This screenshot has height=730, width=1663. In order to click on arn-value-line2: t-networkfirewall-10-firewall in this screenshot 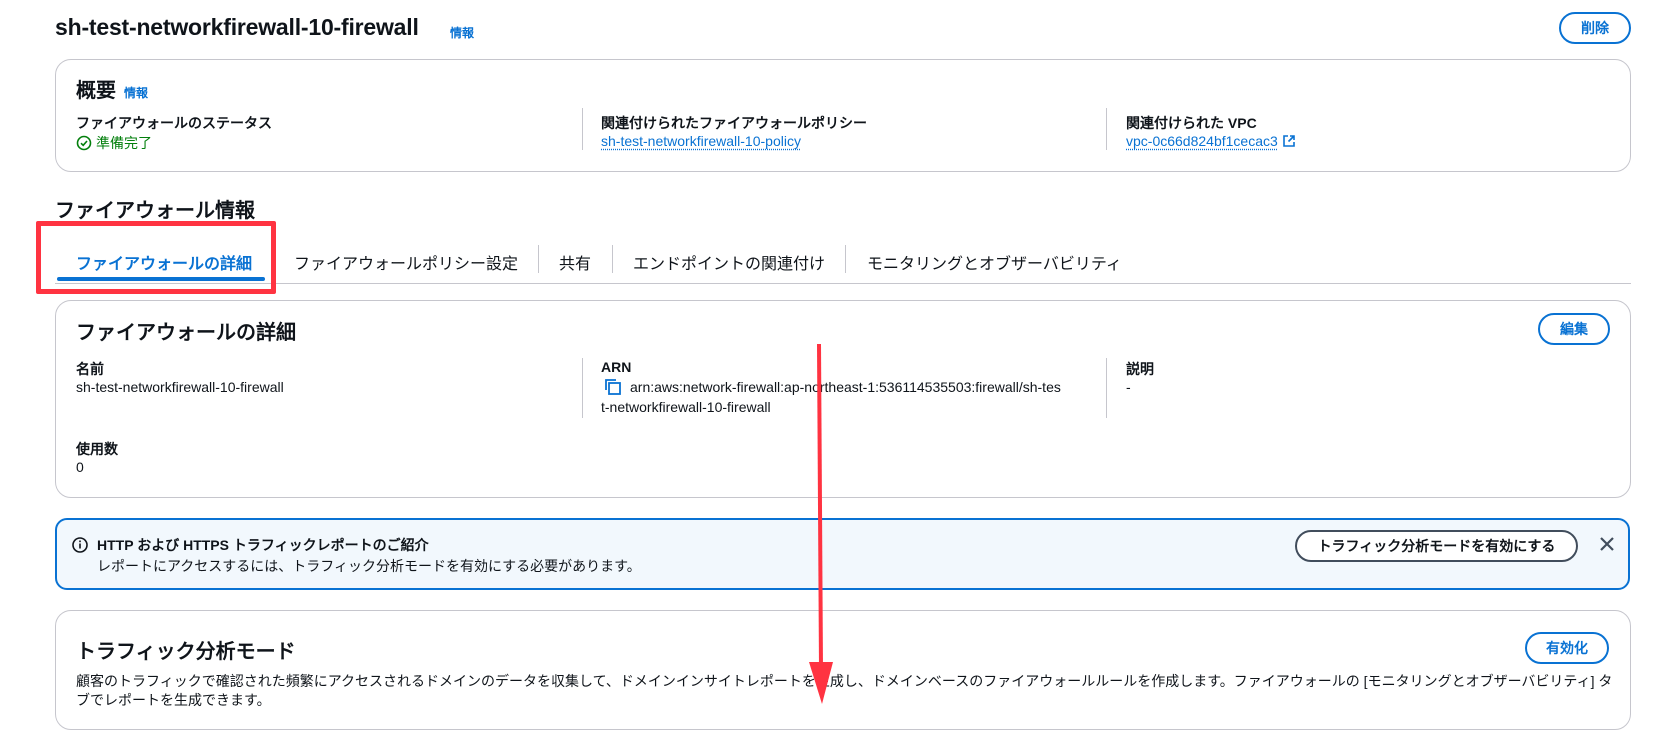, I will do `click(686, 407)`.